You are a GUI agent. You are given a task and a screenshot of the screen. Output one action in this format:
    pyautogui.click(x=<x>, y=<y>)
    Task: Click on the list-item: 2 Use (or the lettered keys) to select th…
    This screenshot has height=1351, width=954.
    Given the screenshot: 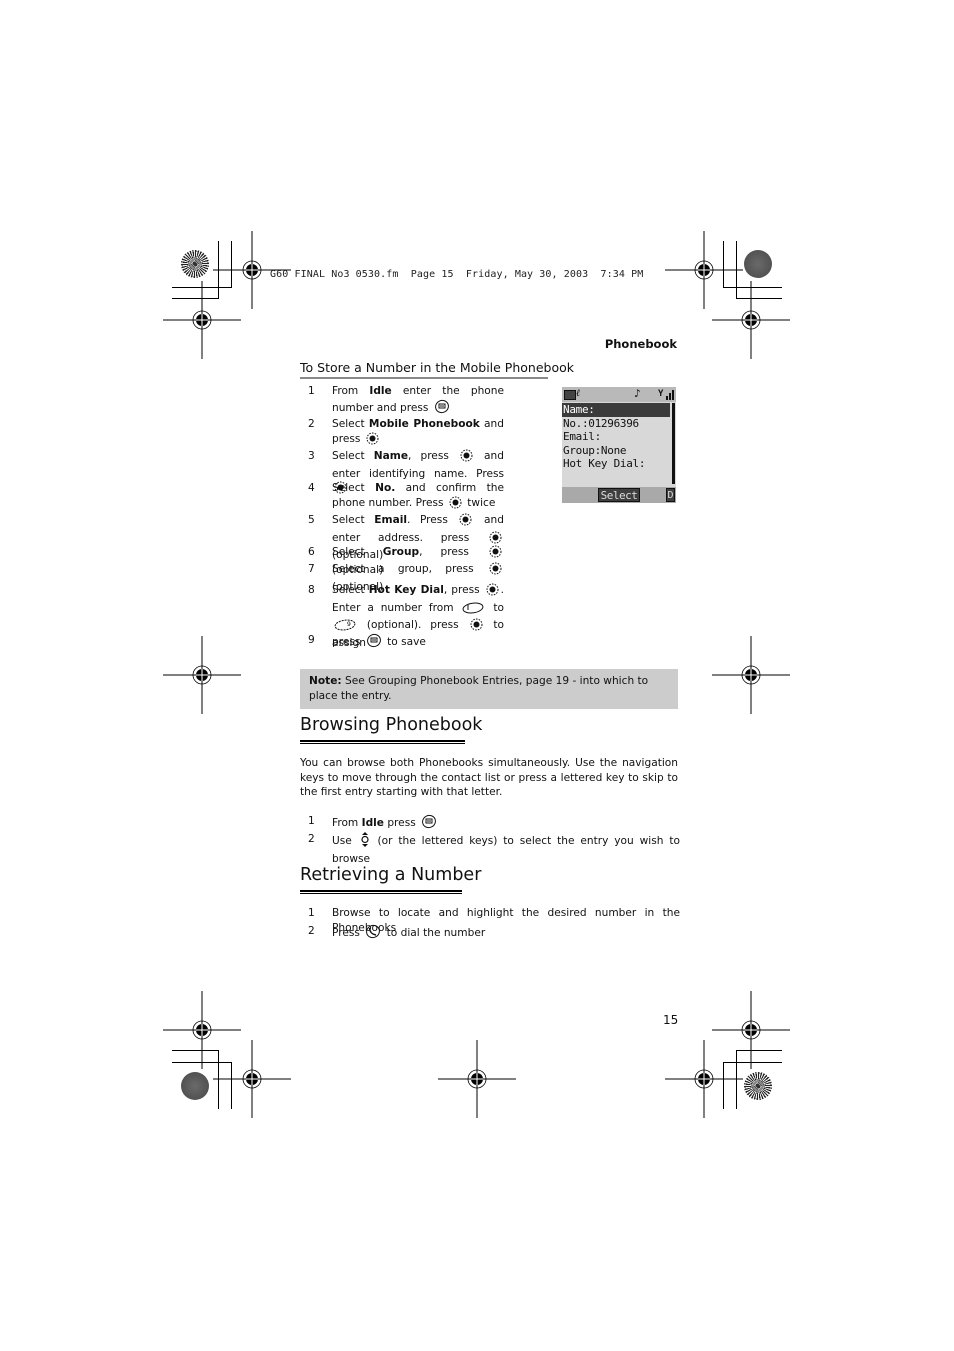 What is the action you would take?
    pyautogui.click(x=490, y=849)
    